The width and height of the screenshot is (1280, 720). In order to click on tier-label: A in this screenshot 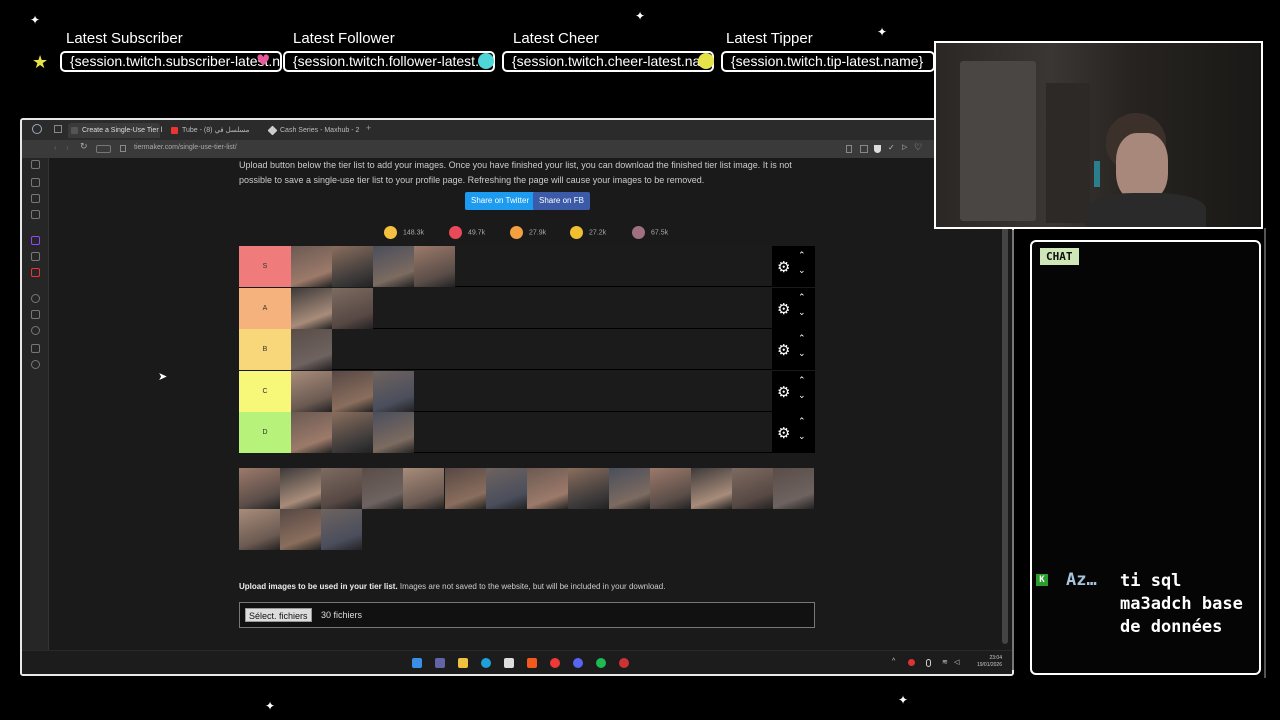, I will do `click(265, 308)`.